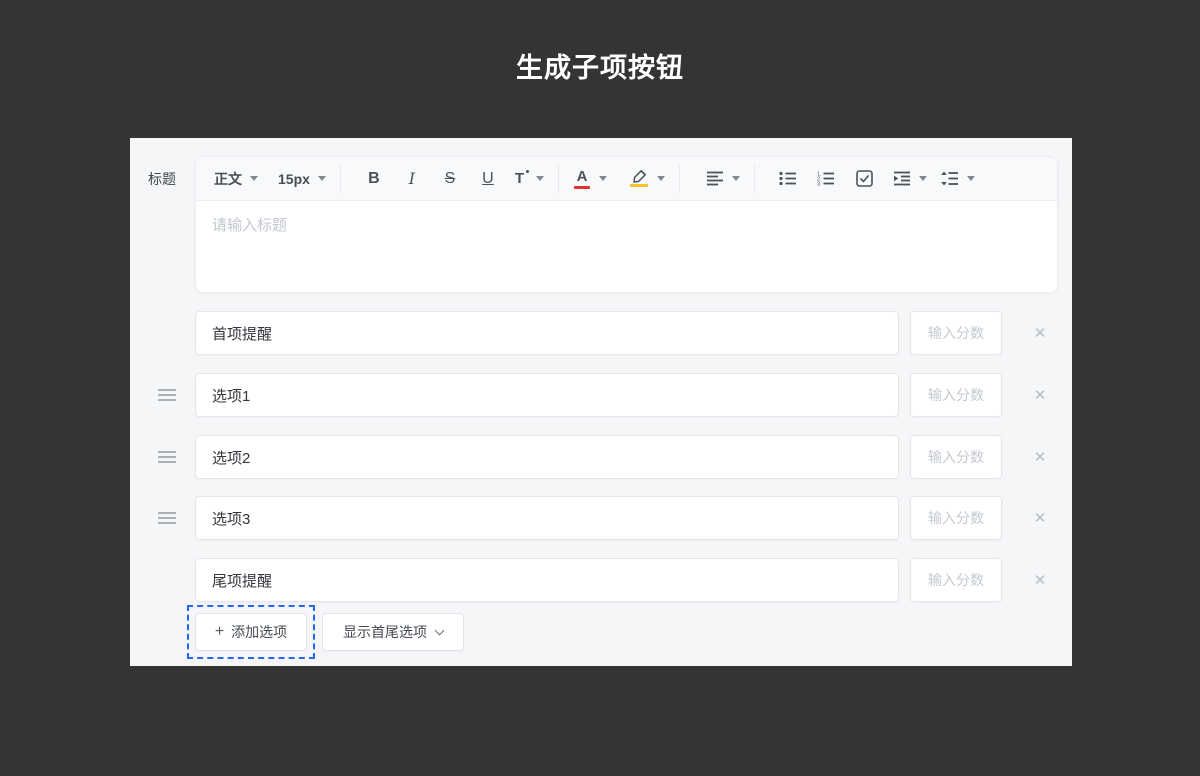  I want to click on indent-button, so click(910, 178).